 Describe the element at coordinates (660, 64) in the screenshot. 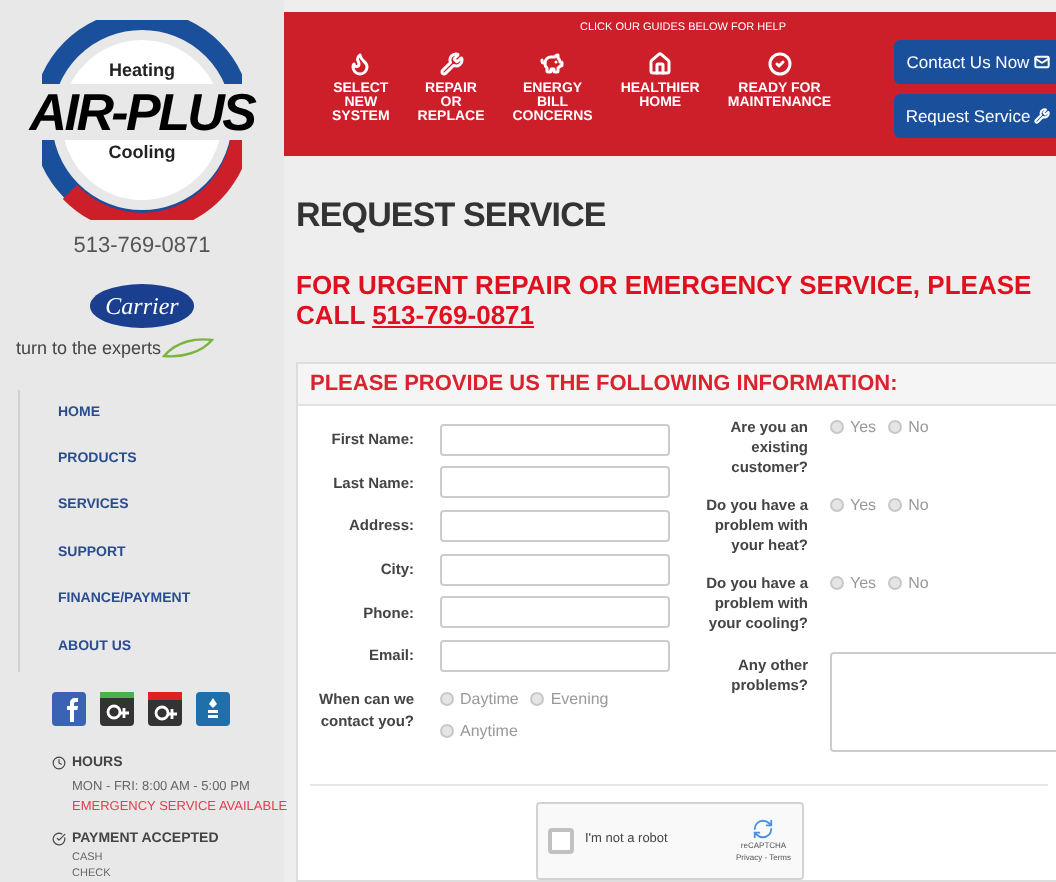

I see `house-icon` at that location.